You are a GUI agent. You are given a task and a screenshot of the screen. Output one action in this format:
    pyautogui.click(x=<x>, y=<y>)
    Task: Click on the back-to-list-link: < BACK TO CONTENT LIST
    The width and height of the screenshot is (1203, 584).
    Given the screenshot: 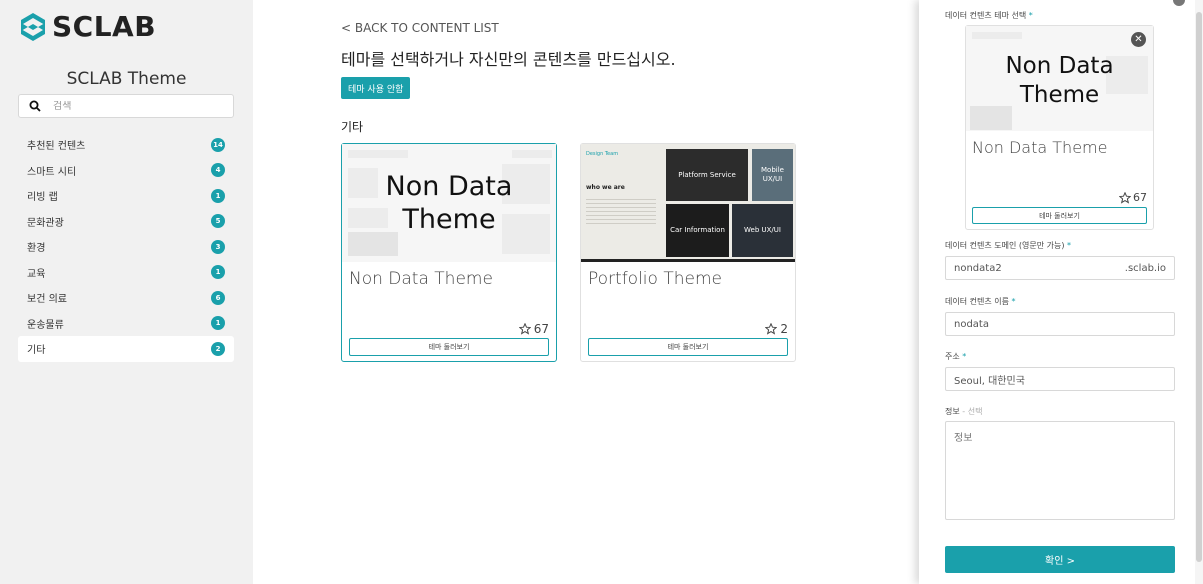 What is the action you would take?
    pyautogui.click(x=420, y=28)
    